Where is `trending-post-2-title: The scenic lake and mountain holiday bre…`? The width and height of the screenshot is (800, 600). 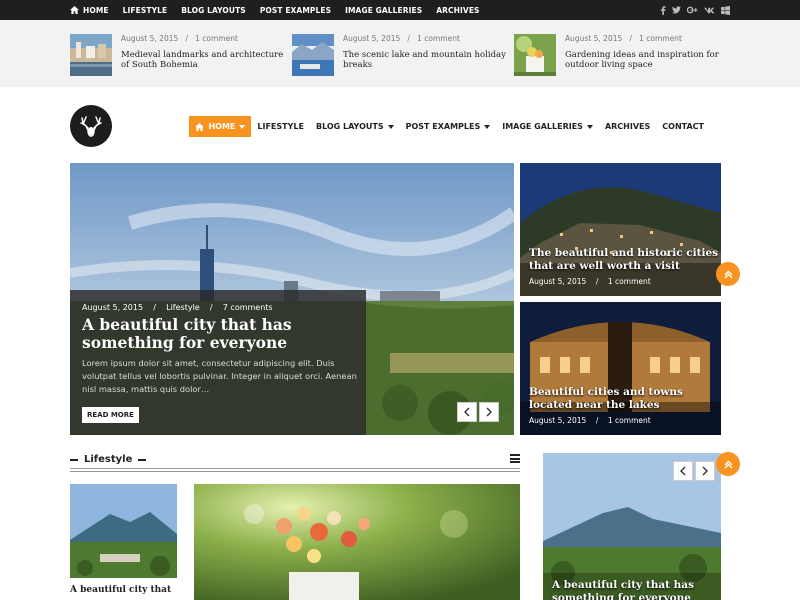
trending-post-2-title: The scenic lake and mountain holiday bre… is located at coordinates (425, 60).